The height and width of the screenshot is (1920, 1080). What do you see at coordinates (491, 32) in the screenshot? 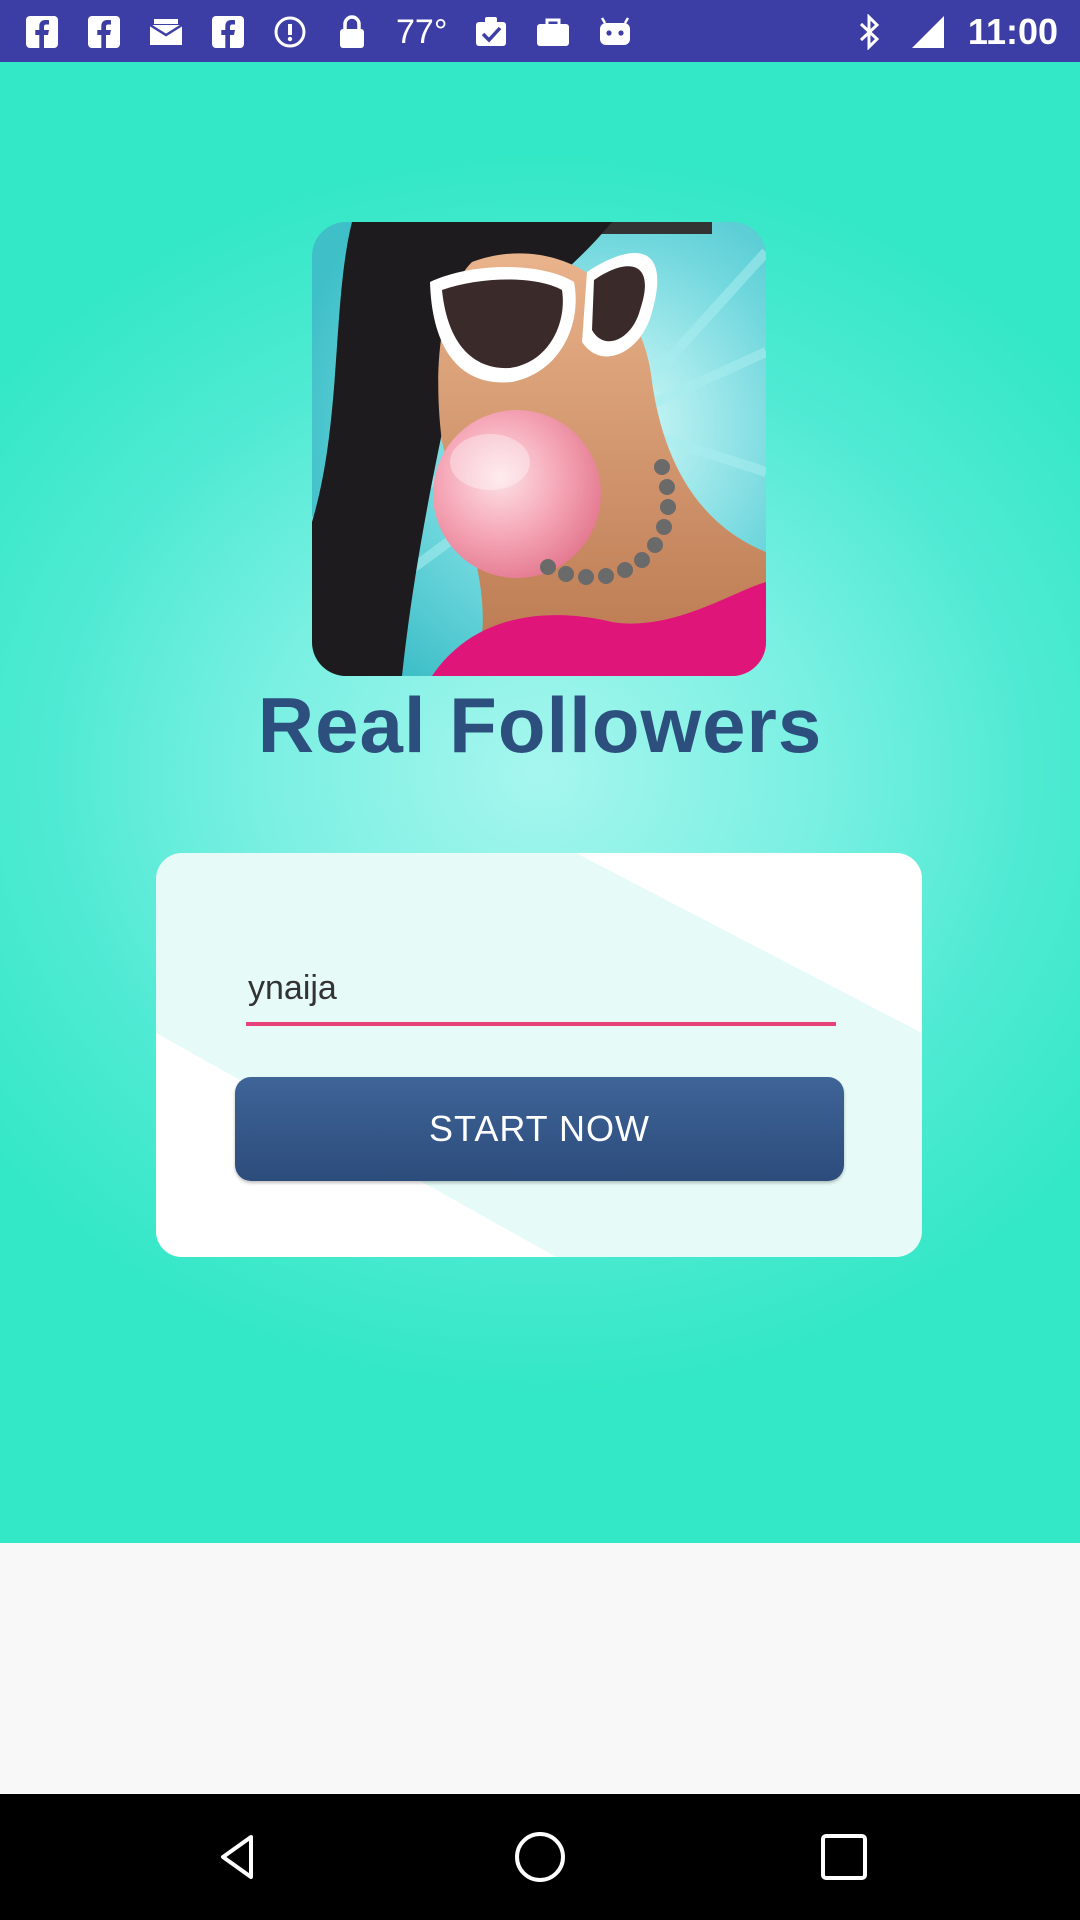
I see `clipboard-check-icon` at bounding box center [491, 32].